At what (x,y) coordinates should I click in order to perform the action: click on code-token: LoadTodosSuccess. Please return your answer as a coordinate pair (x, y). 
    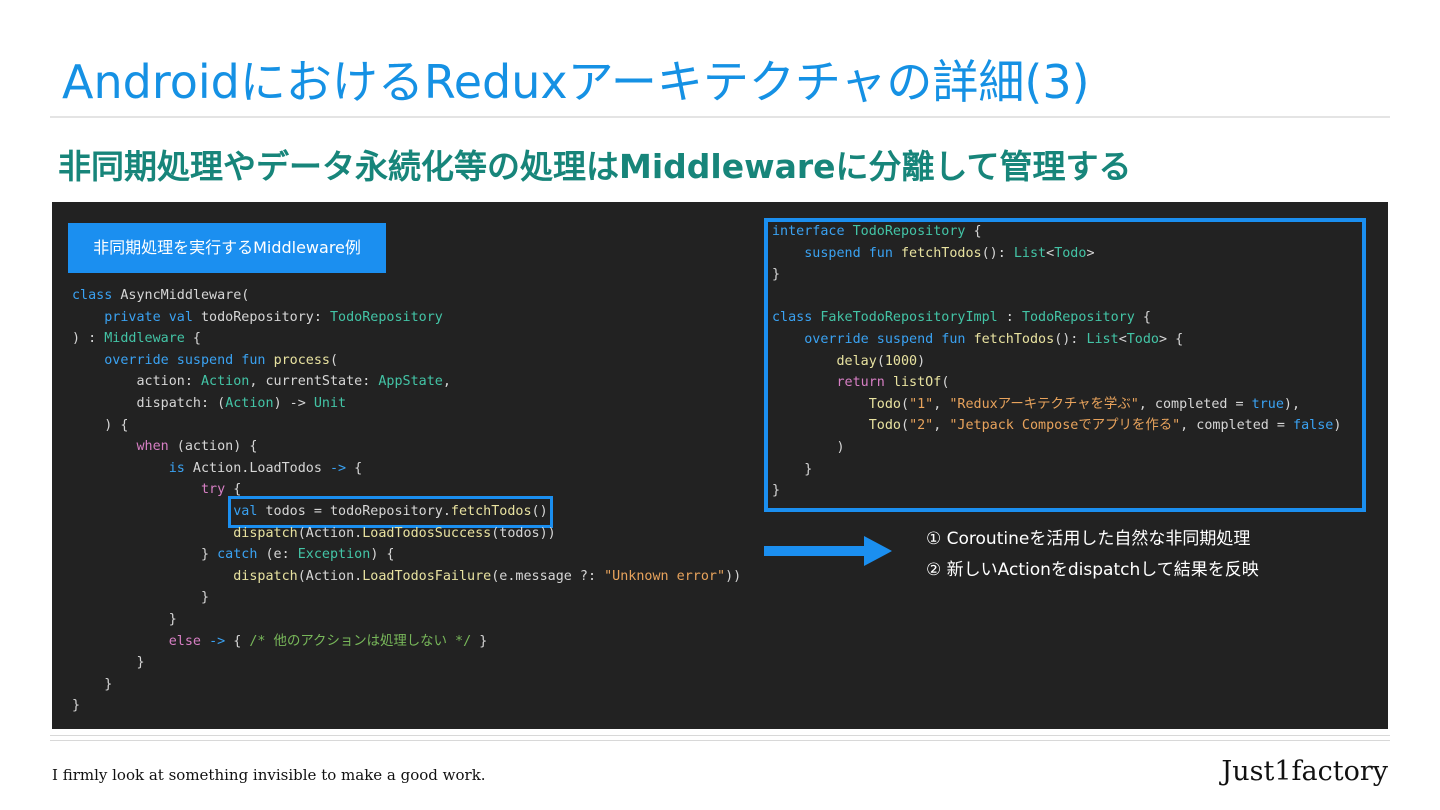
    Looking at the image, I should click on (427, 533).